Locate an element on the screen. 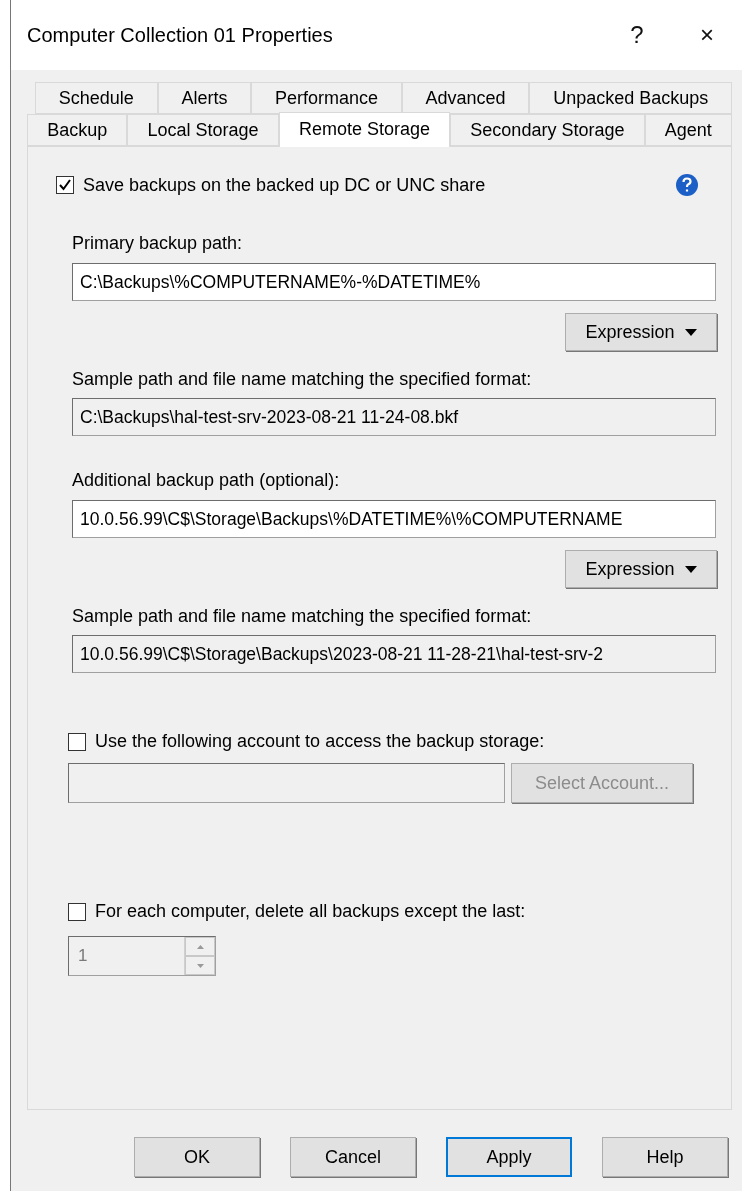  field-label: Primary backup path: is located at coordinates (158, 243).